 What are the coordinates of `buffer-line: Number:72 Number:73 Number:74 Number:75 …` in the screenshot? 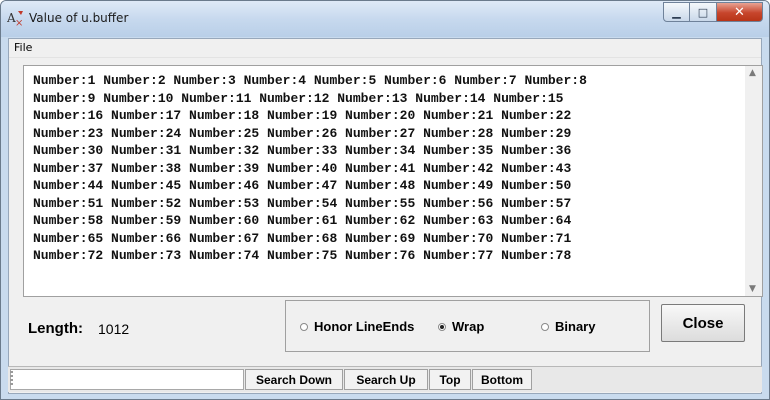 It's located at (302, 255).